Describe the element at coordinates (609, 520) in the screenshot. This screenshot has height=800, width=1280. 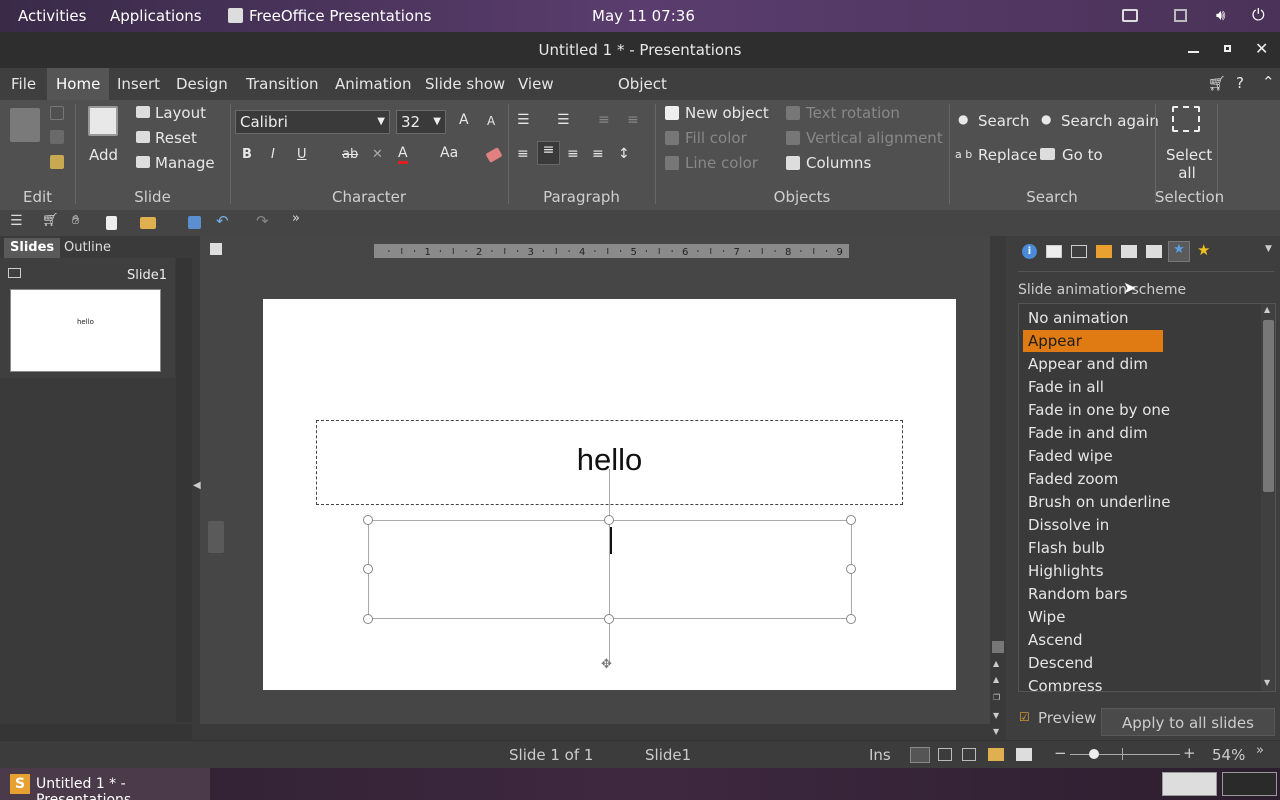
I see `resize-handle-t` at that location.